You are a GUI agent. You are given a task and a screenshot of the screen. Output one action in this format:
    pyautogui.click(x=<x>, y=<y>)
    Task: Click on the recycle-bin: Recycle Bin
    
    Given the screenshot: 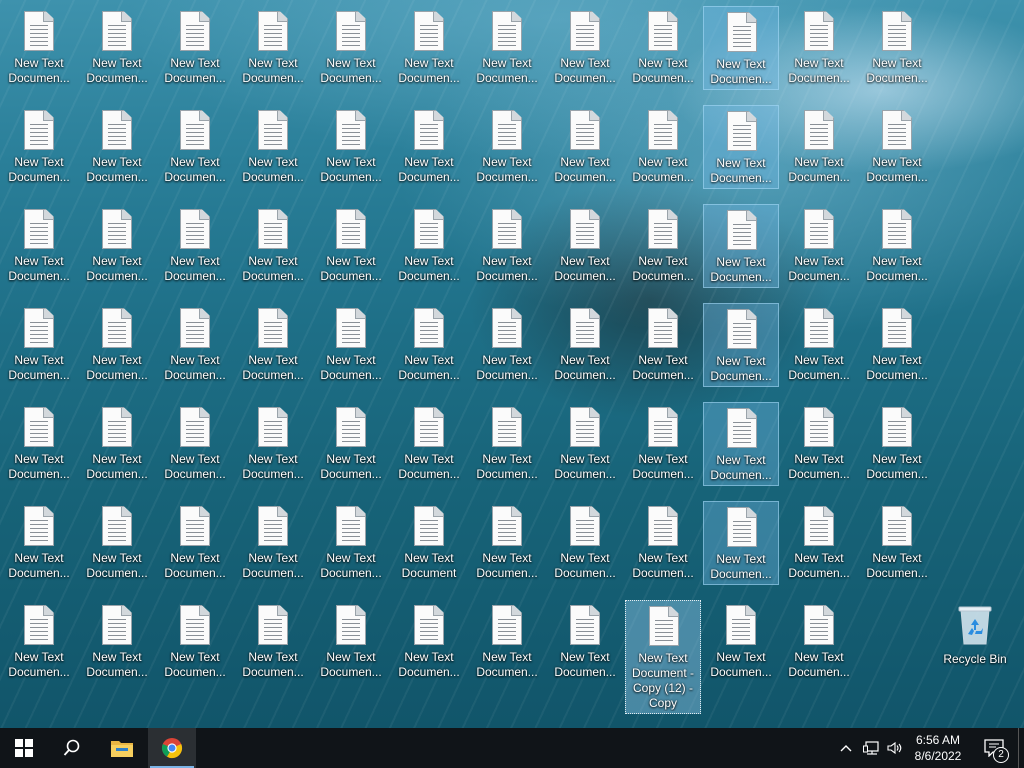 What is the action you would take?
    pyautogui.click(x=975, y=637)
    